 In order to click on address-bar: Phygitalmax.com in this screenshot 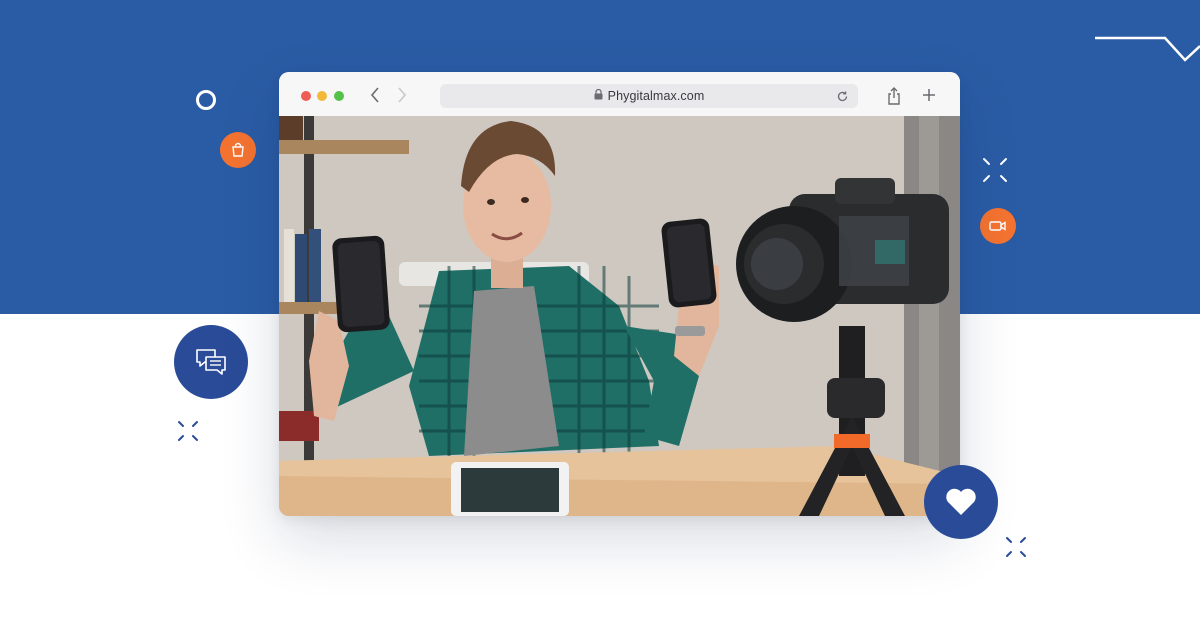, I will do `click(649, 96)`.